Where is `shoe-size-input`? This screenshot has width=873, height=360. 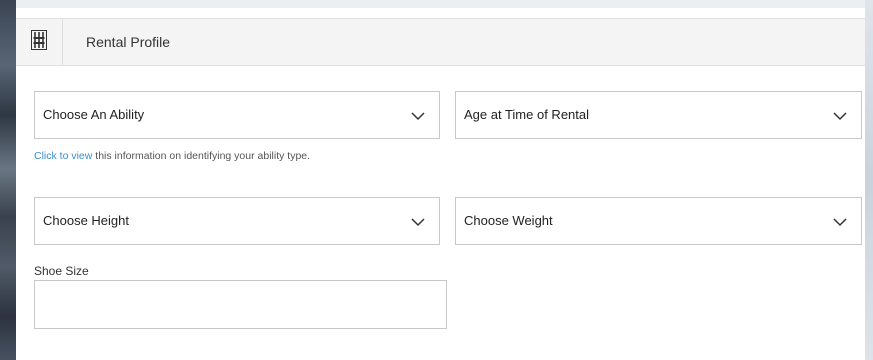
shoe-size-input is located at coordinates (240, 304).